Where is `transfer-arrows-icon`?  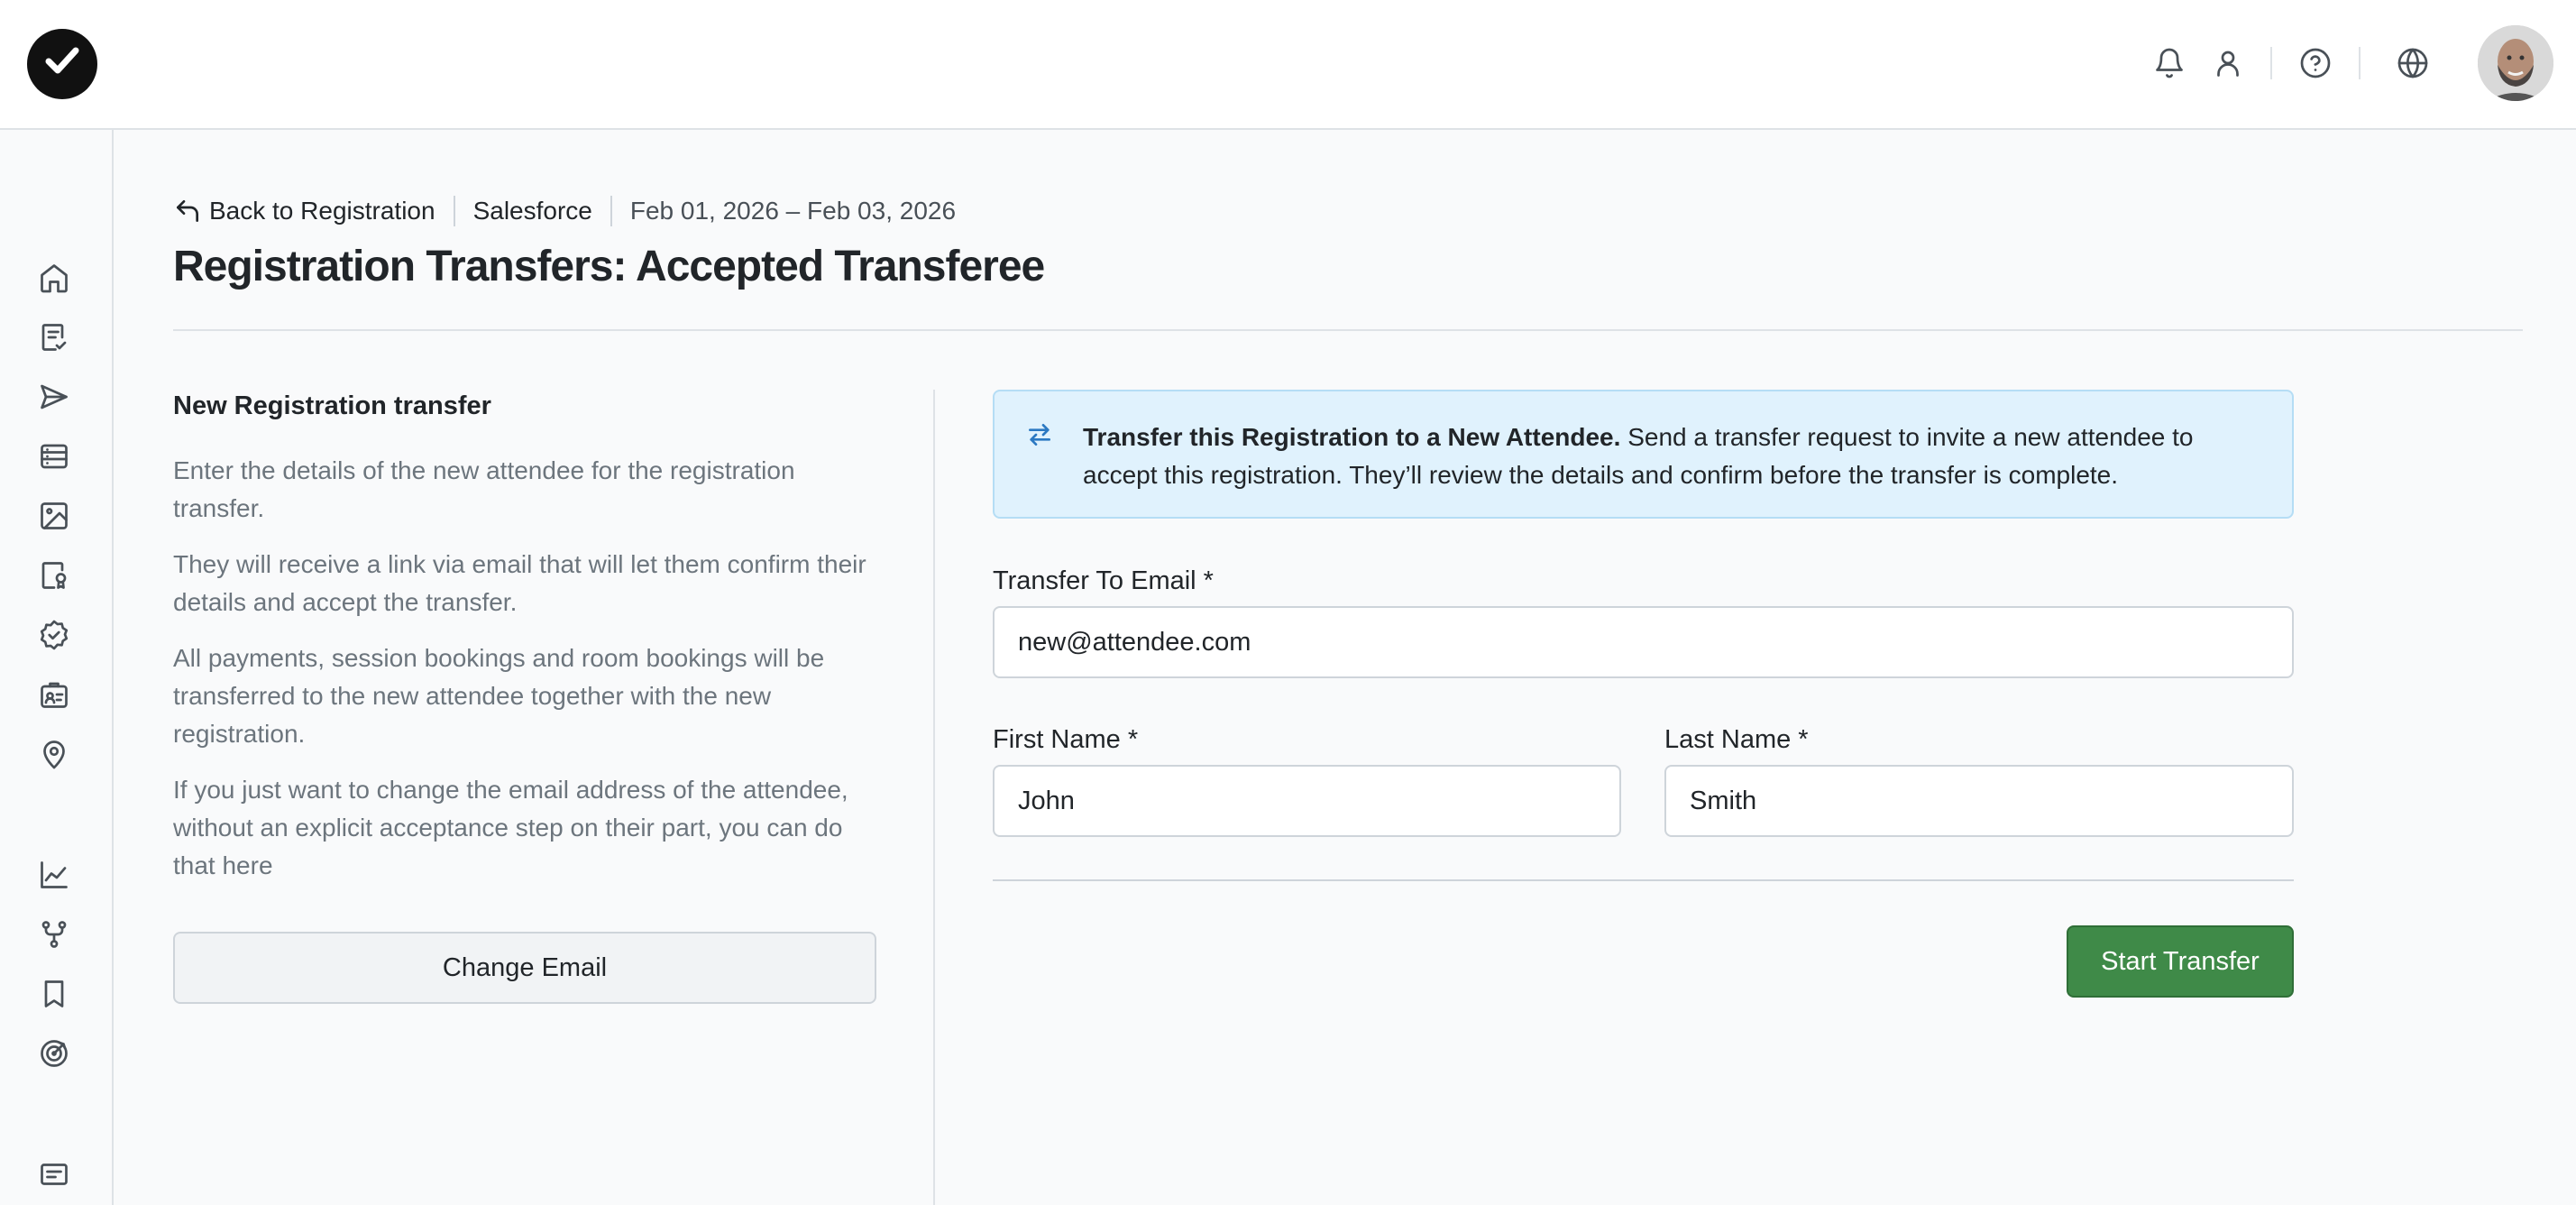 transfer-arrows-icon is located at coordinates (1039, 435).